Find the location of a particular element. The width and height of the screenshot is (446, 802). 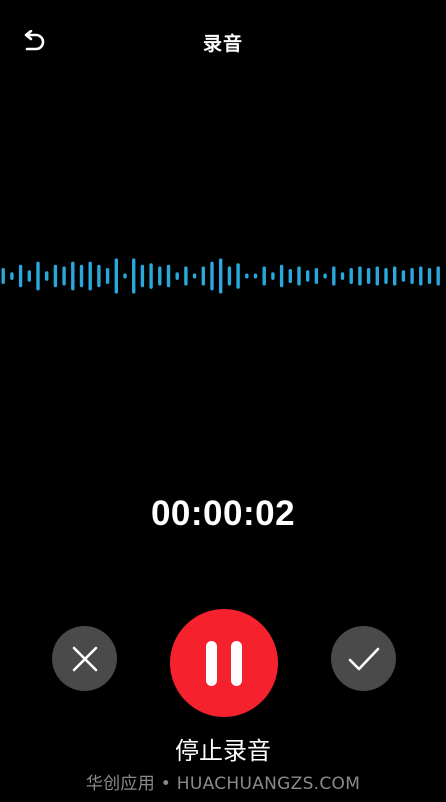

close-icon is located at coordinates (84, 658).